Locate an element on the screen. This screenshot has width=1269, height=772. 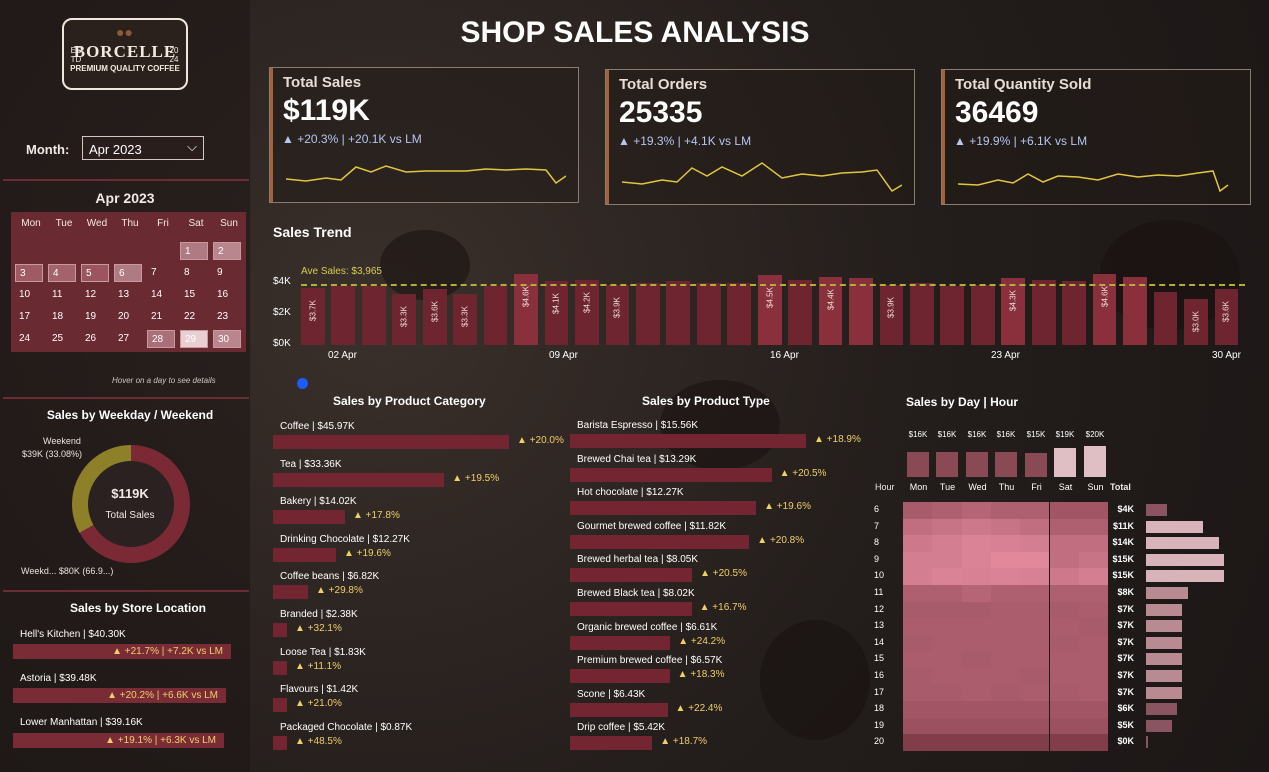
calendar-day: 13 is located at coordinates (128, 295).